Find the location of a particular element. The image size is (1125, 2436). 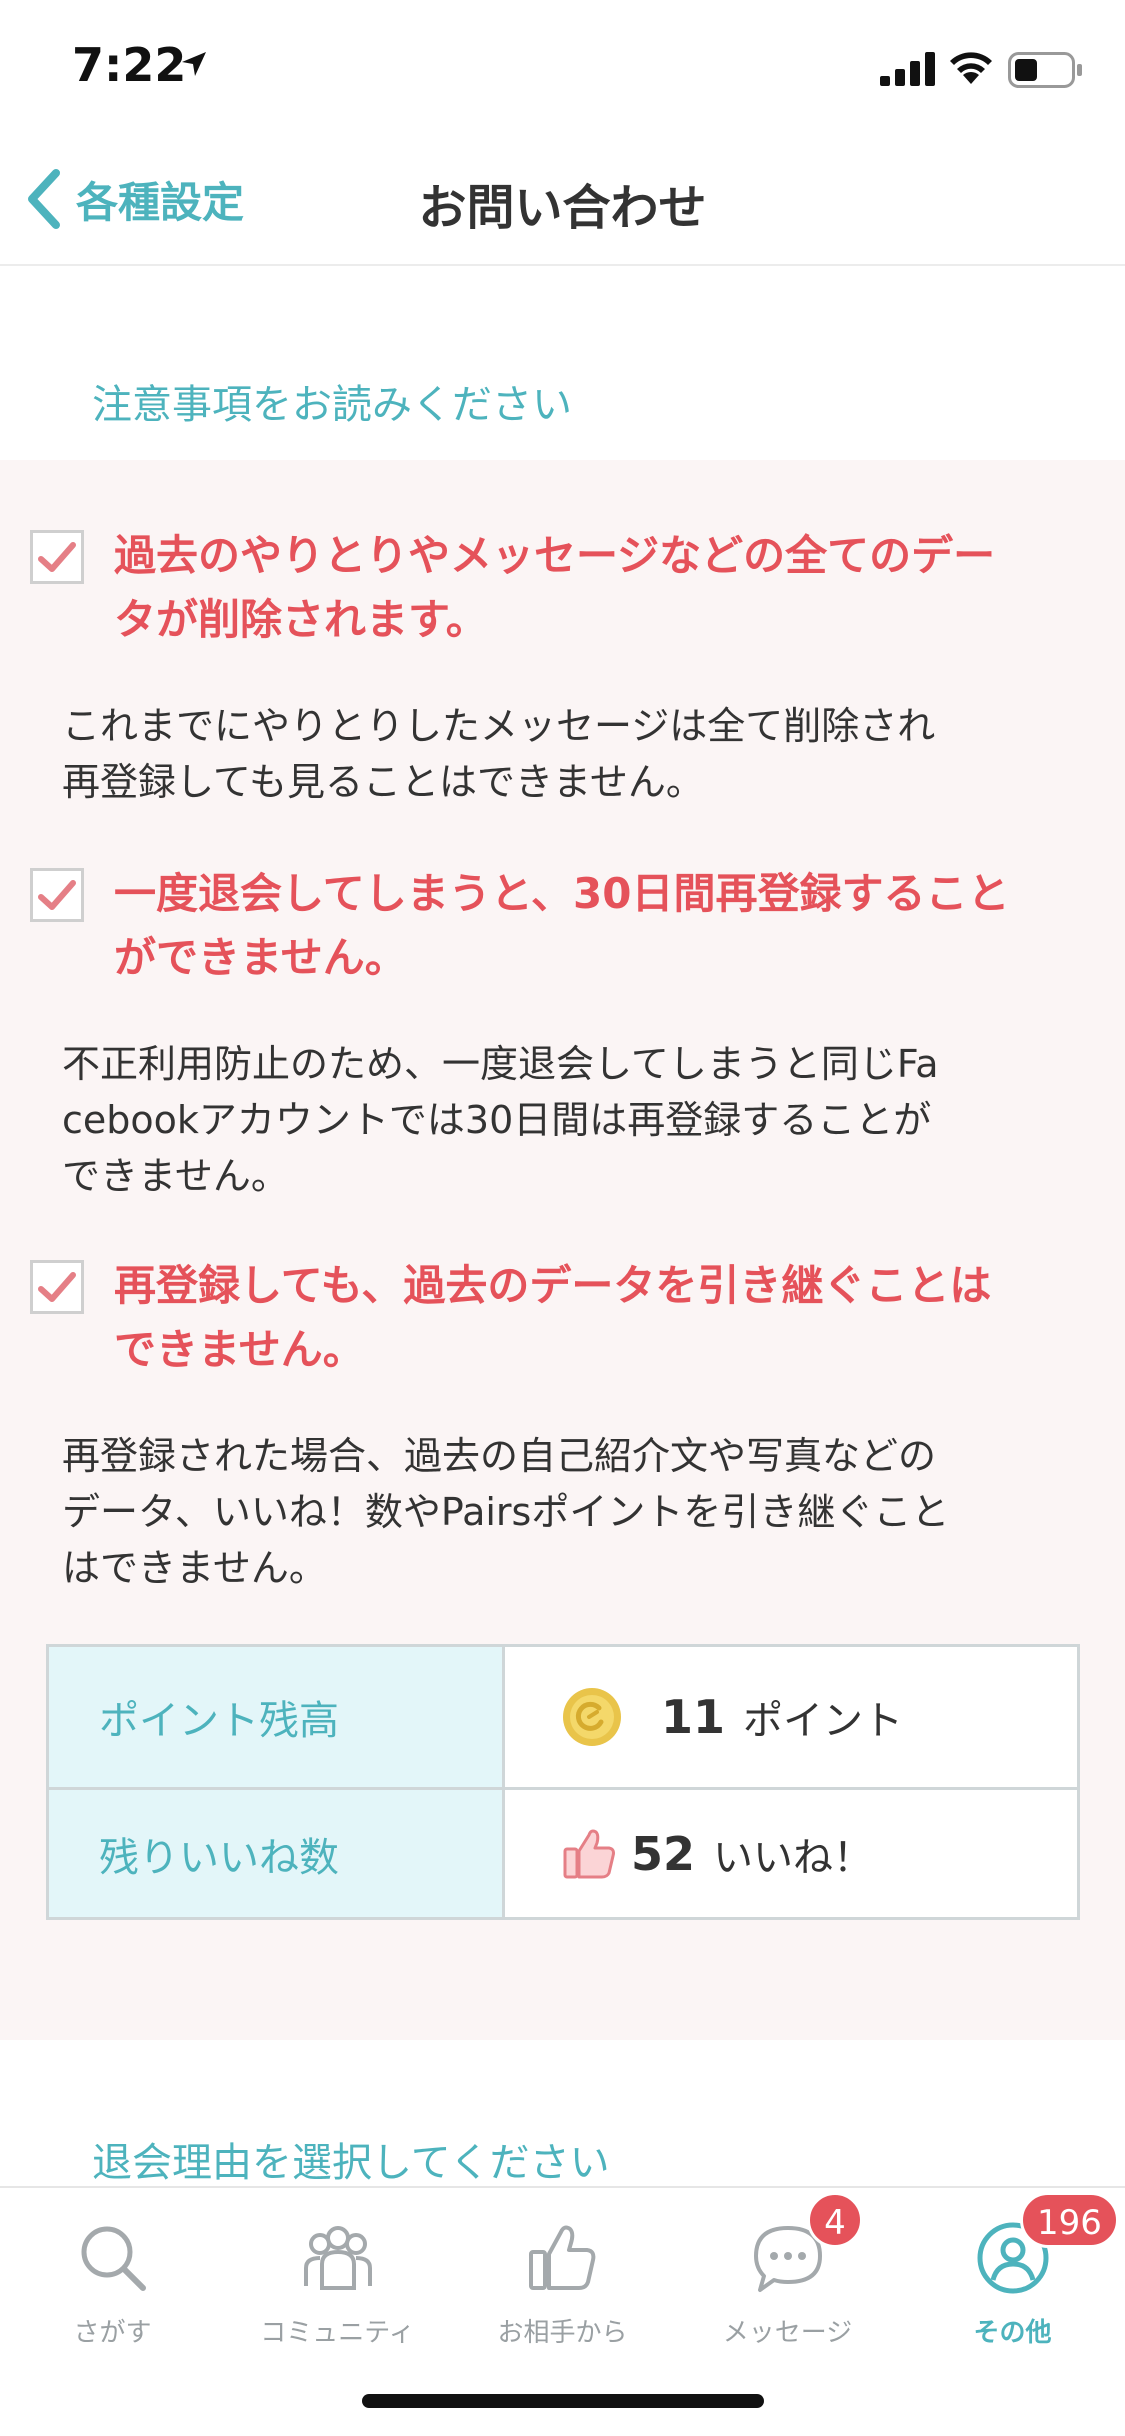

page-title: お問い合わせ is located at coordinates (562, 208).